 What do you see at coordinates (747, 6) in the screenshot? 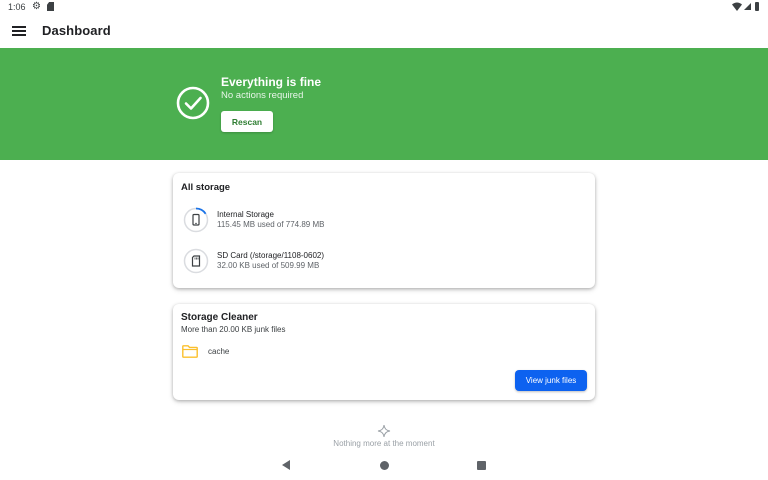
I see `signal-icon` at bounding box center [747, 6].